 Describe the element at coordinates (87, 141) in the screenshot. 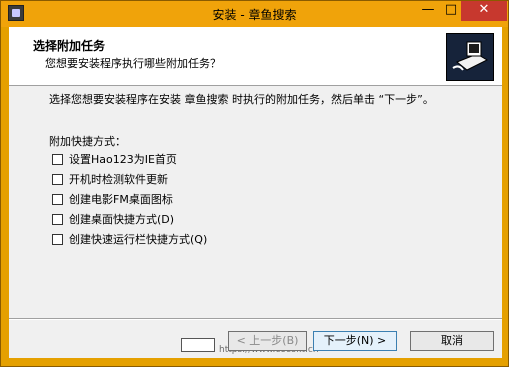

I see `shortcut-group-label: 附加快捷方式：` at that location.